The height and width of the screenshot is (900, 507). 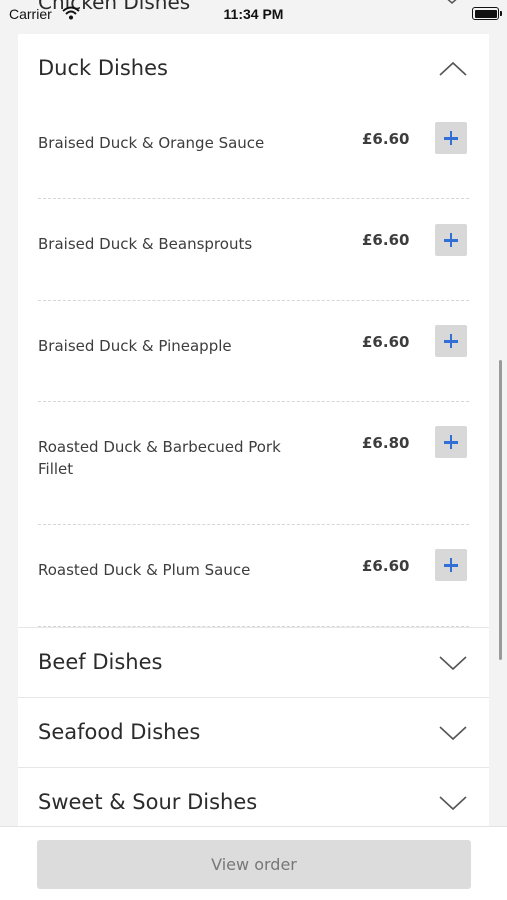 What do you see at coordinates (253, 254) in the screenshot?
I see `menu-item: Braised Duck & Beansprouts £6.60` at bounding box center [253, 254].